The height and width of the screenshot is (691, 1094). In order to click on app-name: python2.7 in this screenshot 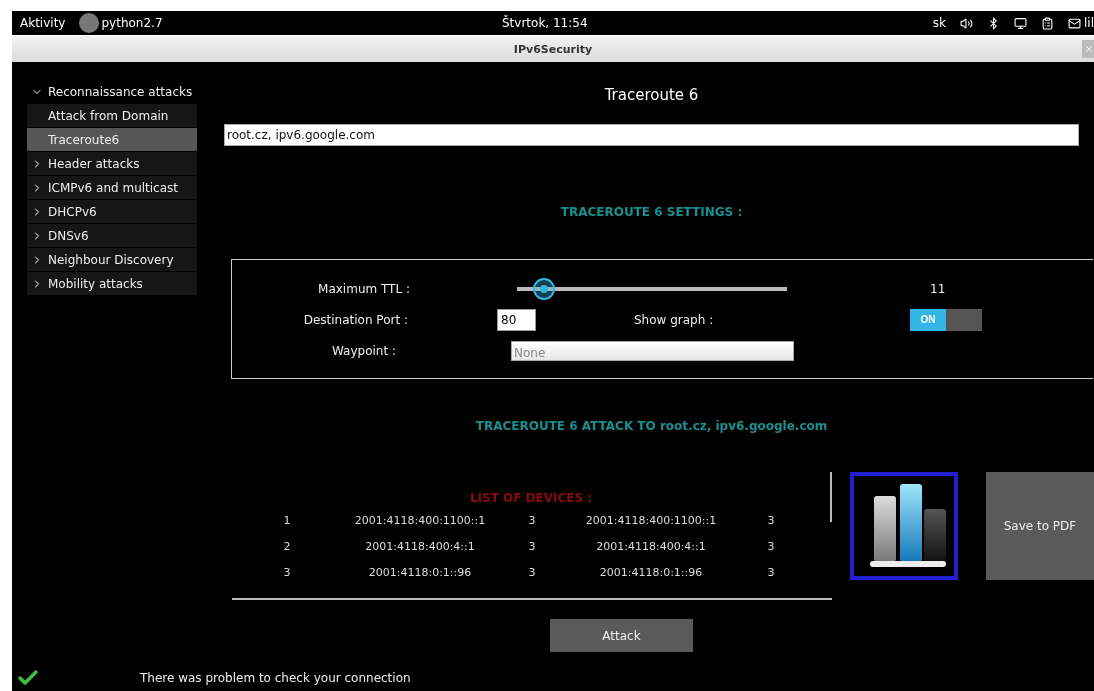, I will do `click(132, 23)`.